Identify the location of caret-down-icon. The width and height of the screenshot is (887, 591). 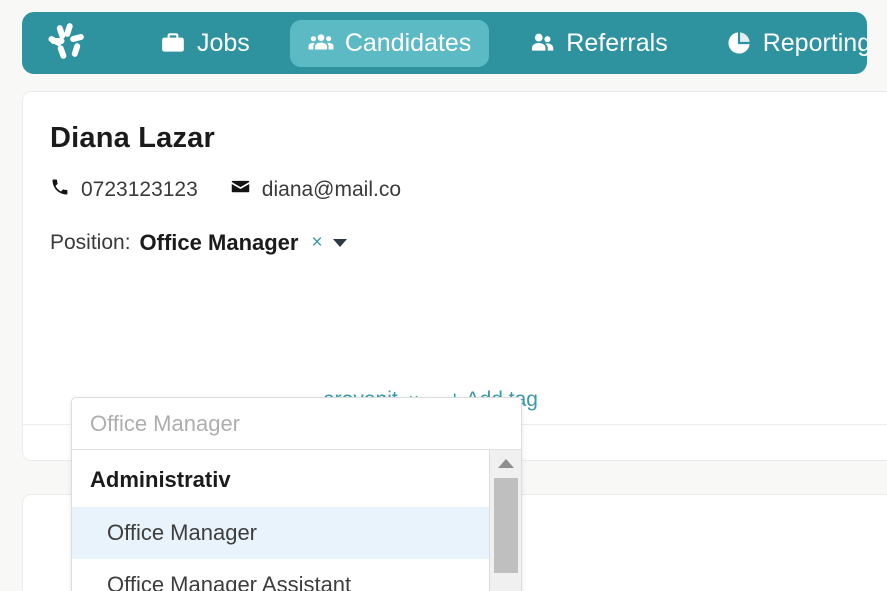
(339, 243).